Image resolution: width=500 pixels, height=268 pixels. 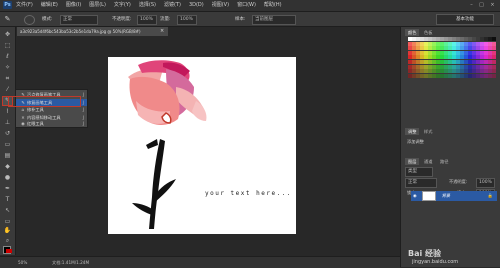 I want to click on flow-label: 流量:, so click(x=165, y=19).